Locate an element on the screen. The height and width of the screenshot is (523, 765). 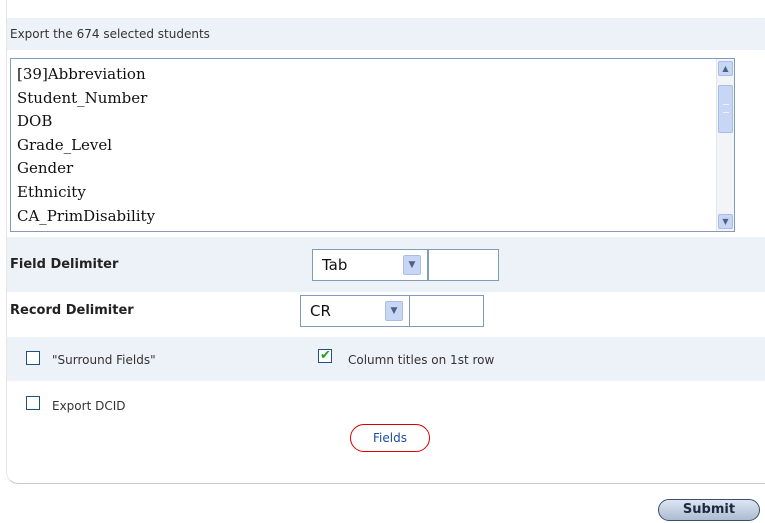
record-delimiter-custom-input is located at coordinates (446, 311).